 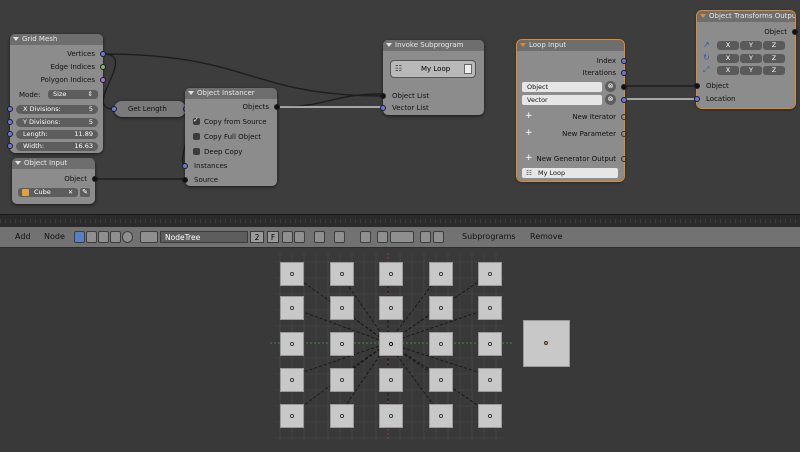 What do you see at coordinates (257, 237) in the screenshot?
I see `users-count: 2` at bounding box center [257, 237].